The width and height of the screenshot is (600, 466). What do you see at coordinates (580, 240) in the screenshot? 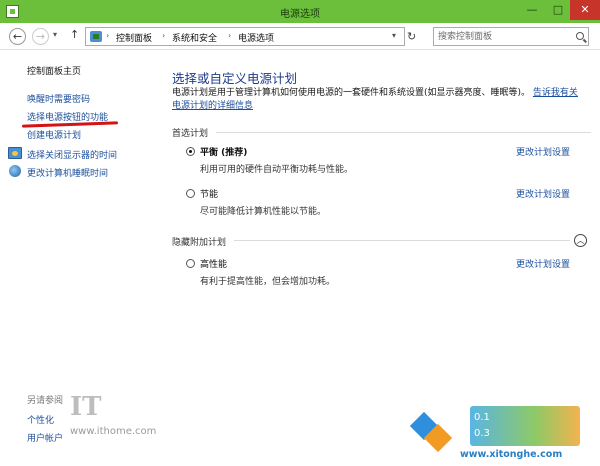
I see `chevron-up-icon: ︿` at bounding box center [580, 240].